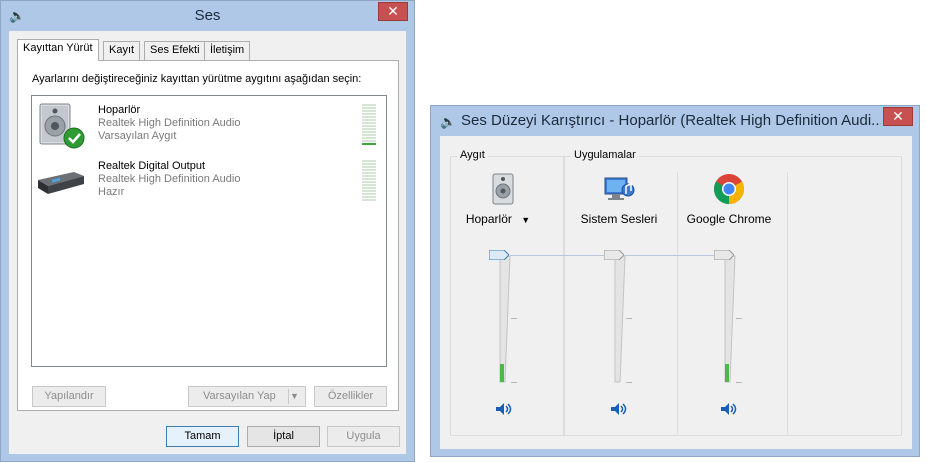 The height and width of the screenshot is (462, 927). I want to click on tab-sound-effects: Ses Efekti, so click(175, 50).